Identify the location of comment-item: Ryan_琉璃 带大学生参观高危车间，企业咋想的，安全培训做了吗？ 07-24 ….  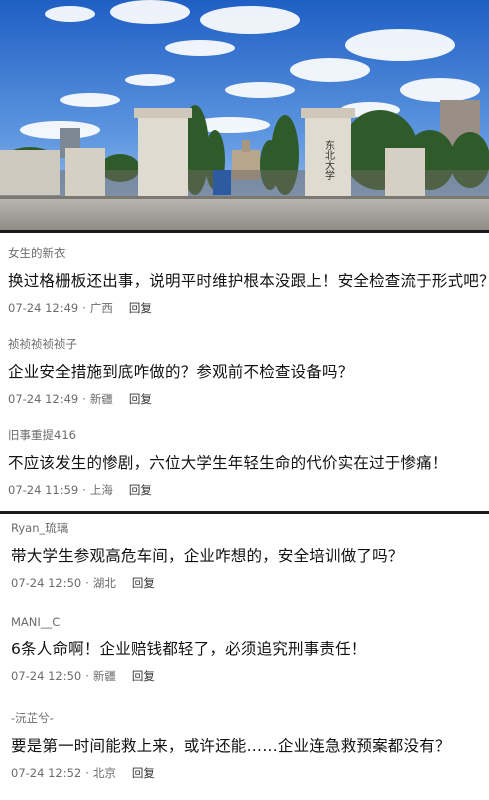
(206, 555).